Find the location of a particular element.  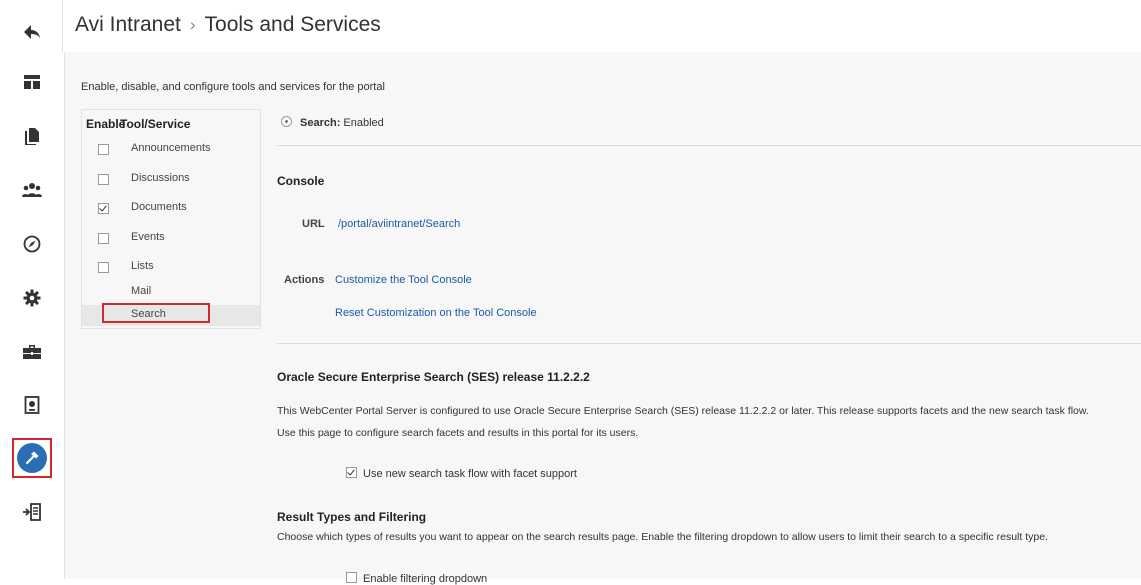

tool-label: Announcements is located at coordinates (171, 148).